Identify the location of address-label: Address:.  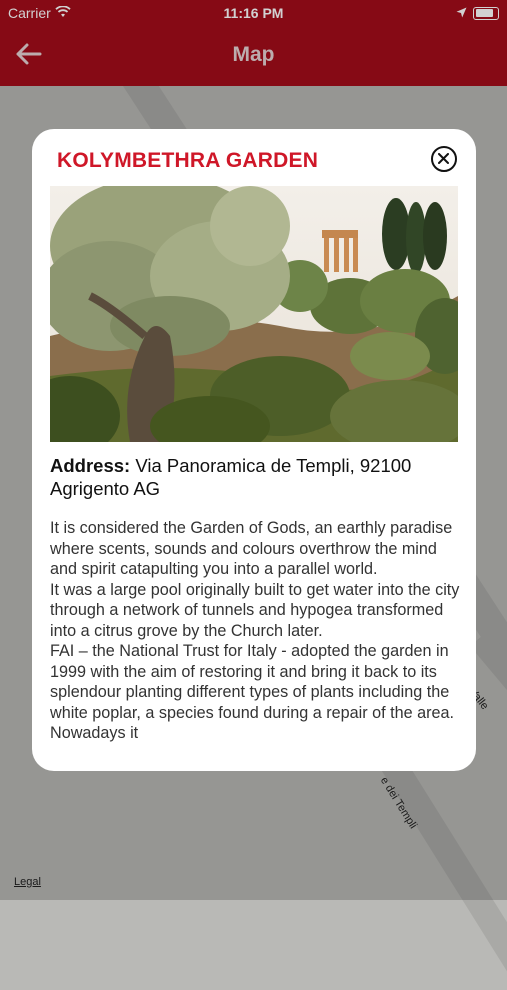
(90, 465).